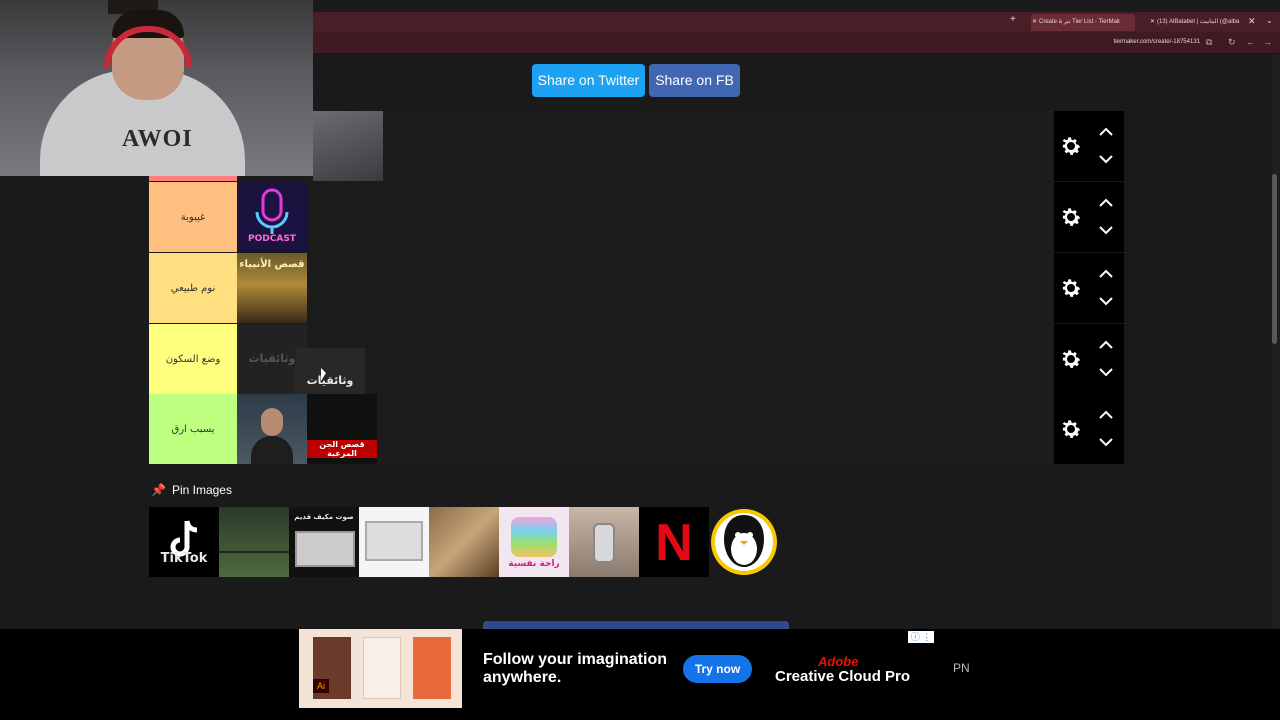 The height and width of the screenshot is (720, 1280). What do you see at coordinates (1250, 42) in the screenshot?
I see `back-icon: ←` at bounding box center [1250, 42].